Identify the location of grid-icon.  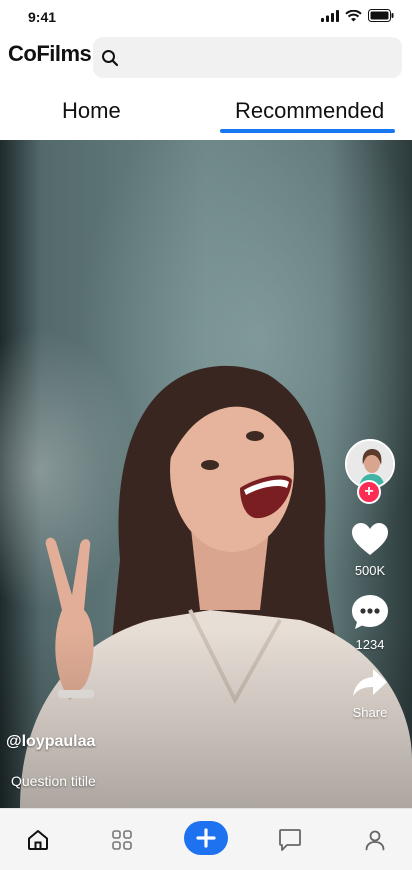
(122, 840).